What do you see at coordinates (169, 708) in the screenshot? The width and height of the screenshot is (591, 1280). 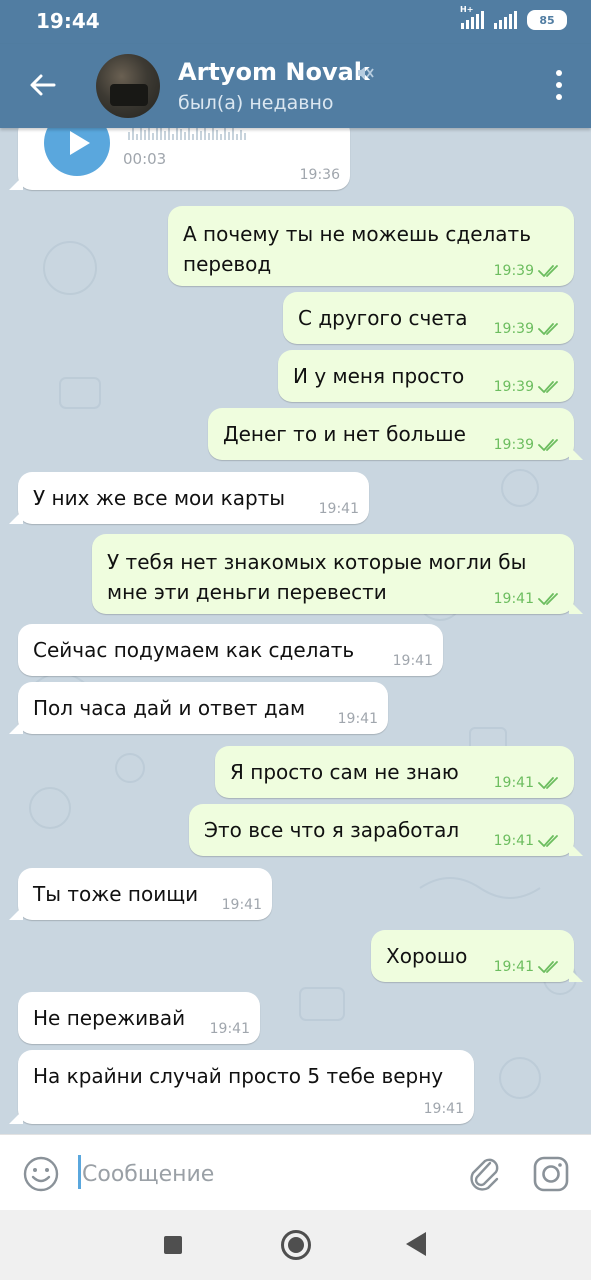 I see `message-text: Пол часа дай и ответ дам` at bounding box center [169, 708].